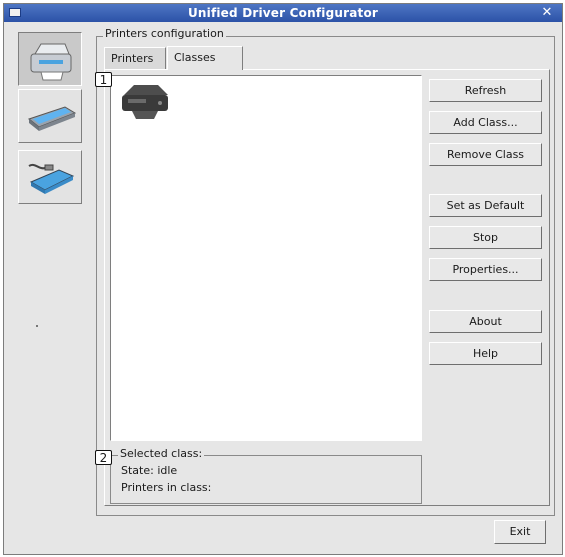 The height and width of the screenshot is (557, 565). I want to click on class-list-item, so click(146, 102).